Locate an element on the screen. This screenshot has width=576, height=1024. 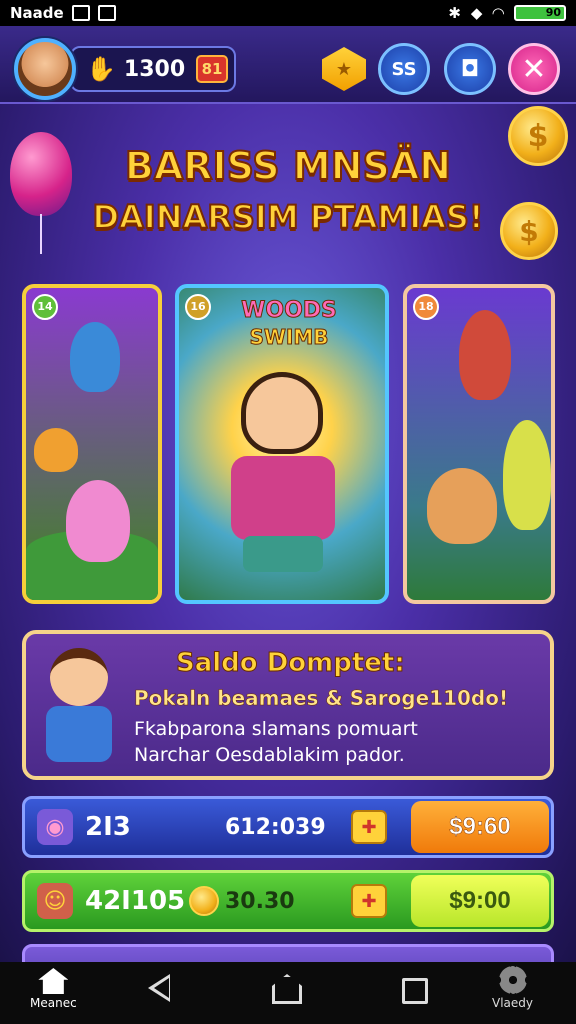
gem-icon: ★ is located at coordinates (344, 69).